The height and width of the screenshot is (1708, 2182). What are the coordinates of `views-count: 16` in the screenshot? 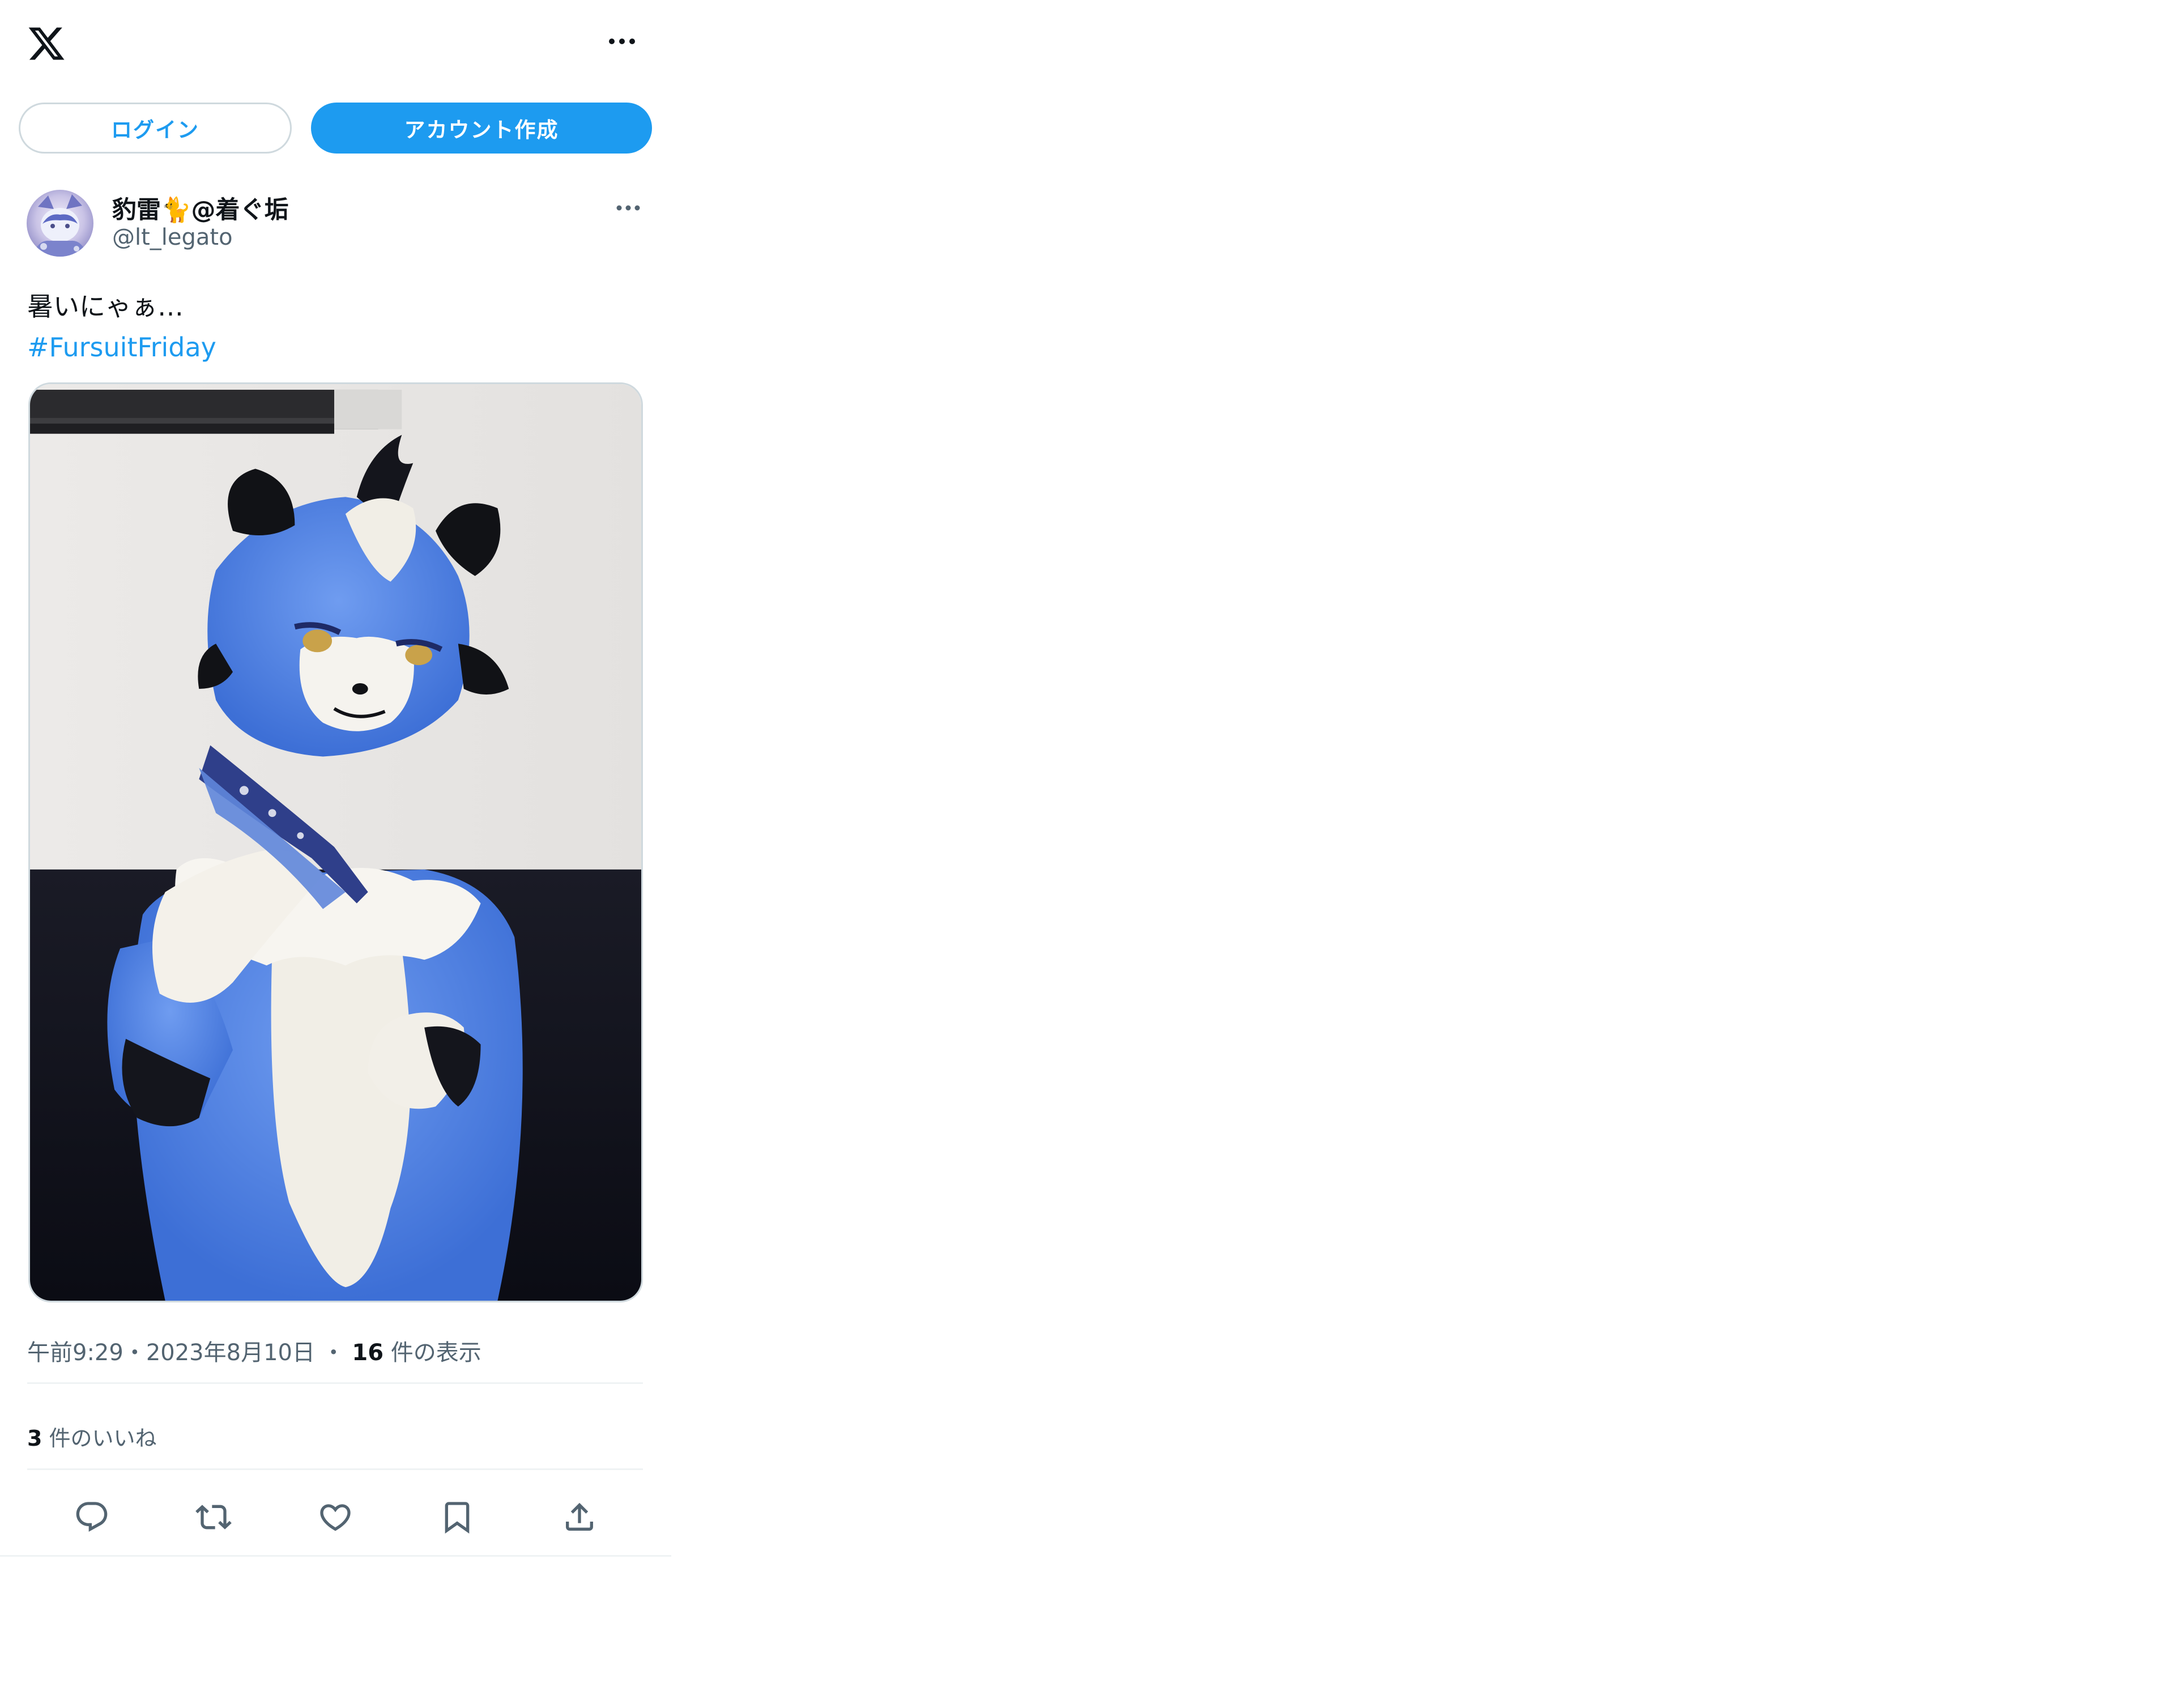 It's located at (368, 1353).